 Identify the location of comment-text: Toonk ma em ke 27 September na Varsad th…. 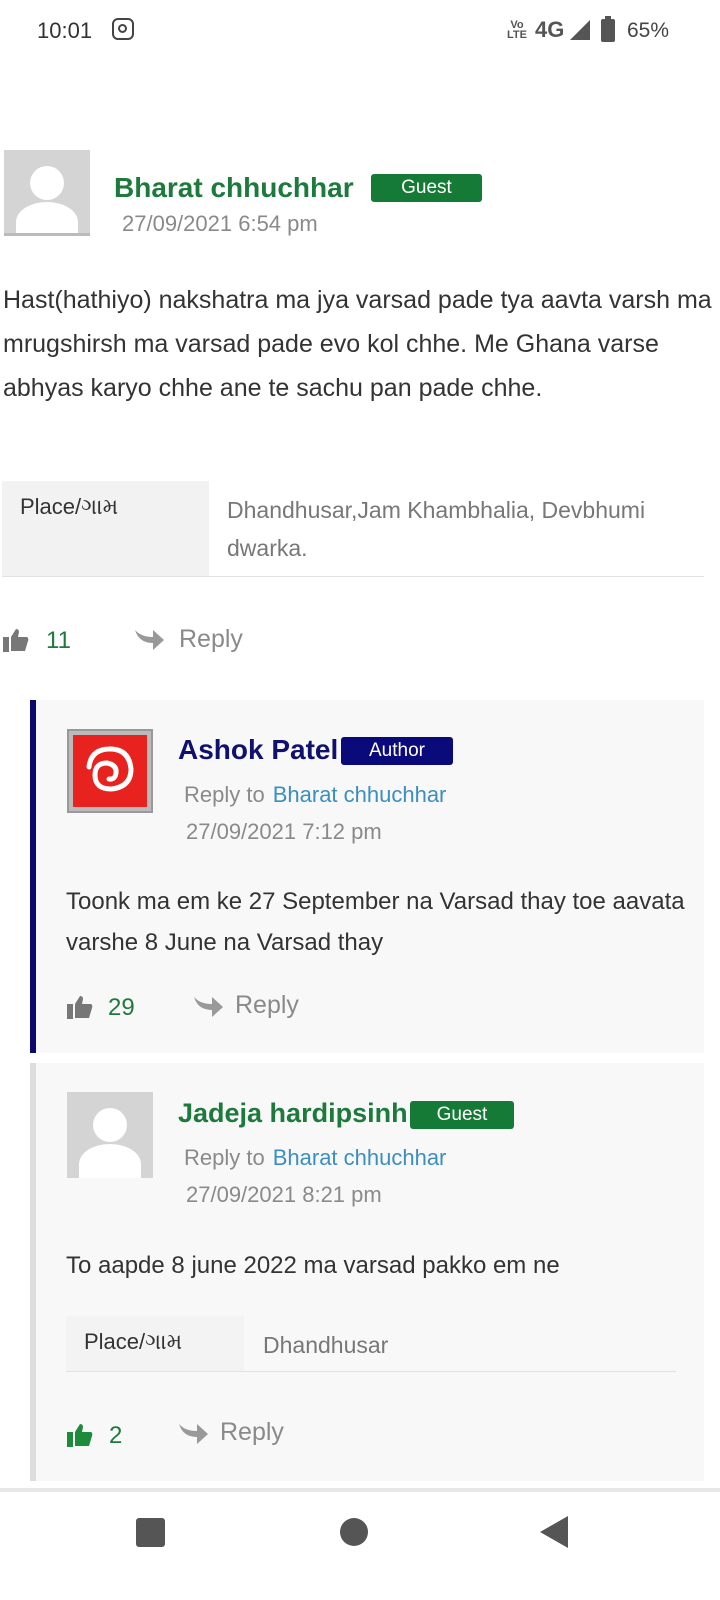
(375, 922).